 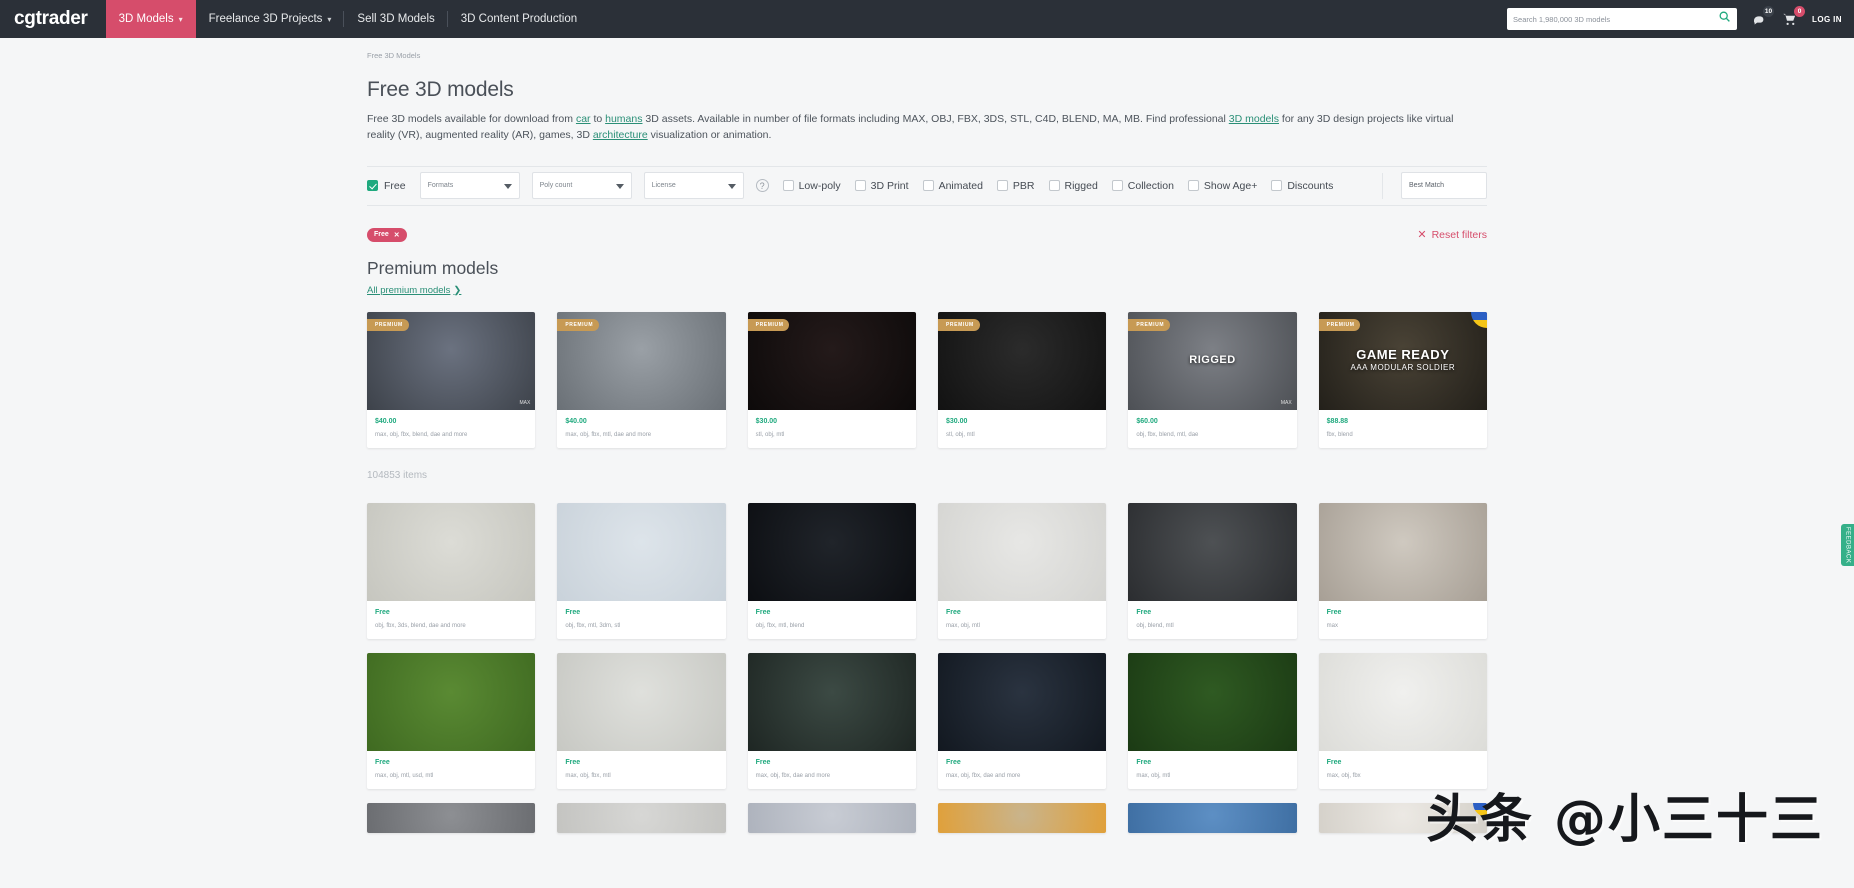 I want to click on low-poly-checkbox, so click(x=788, y=186).